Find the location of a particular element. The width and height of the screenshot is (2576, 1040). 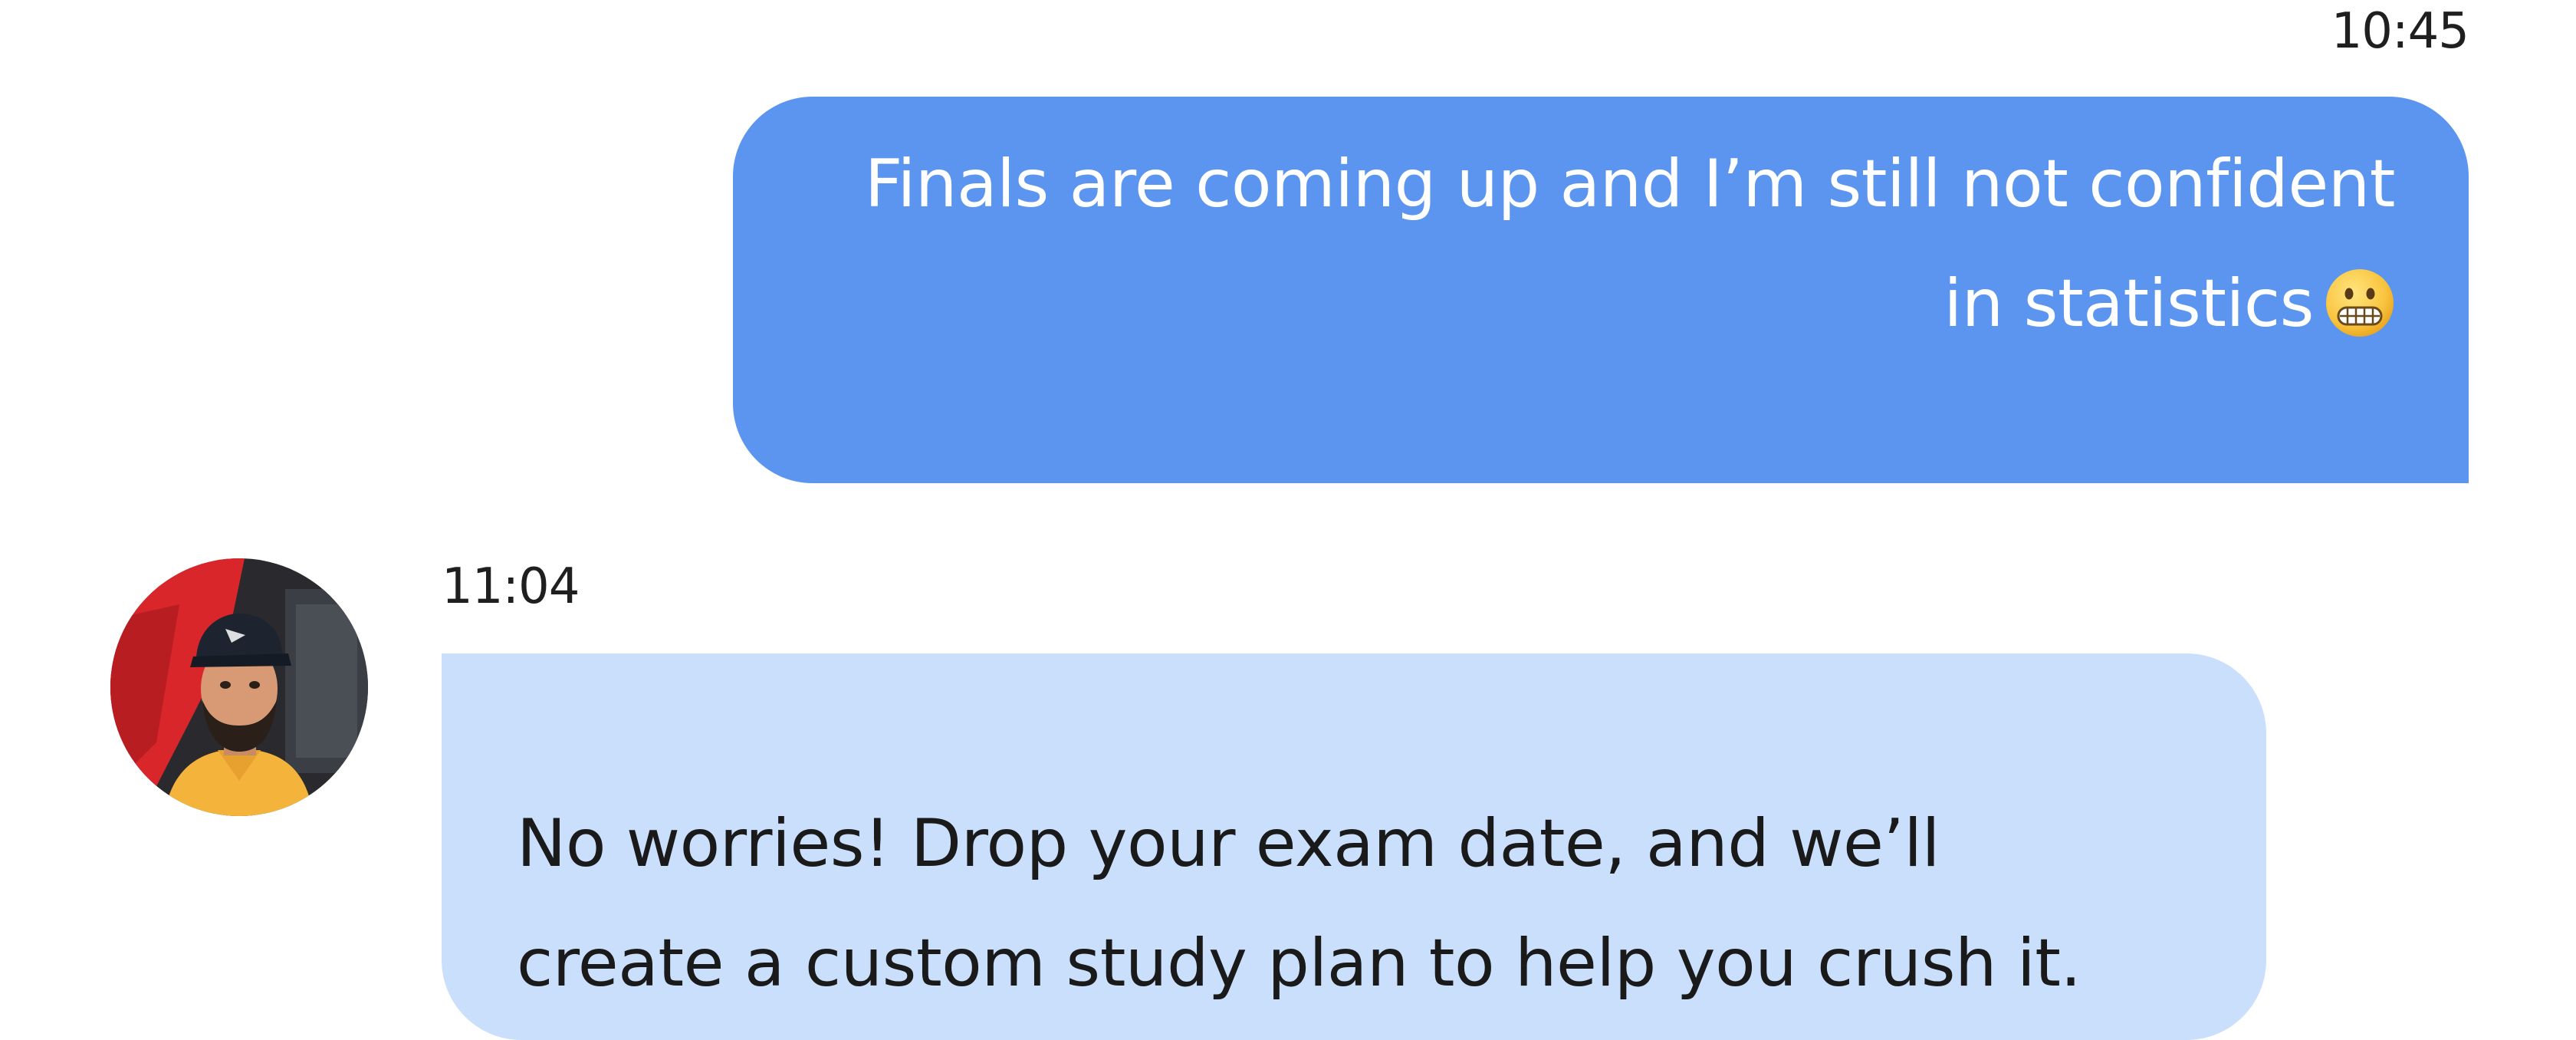

outgoing-message-line-2-text: in statistics is located at coordinates (2129, 304).